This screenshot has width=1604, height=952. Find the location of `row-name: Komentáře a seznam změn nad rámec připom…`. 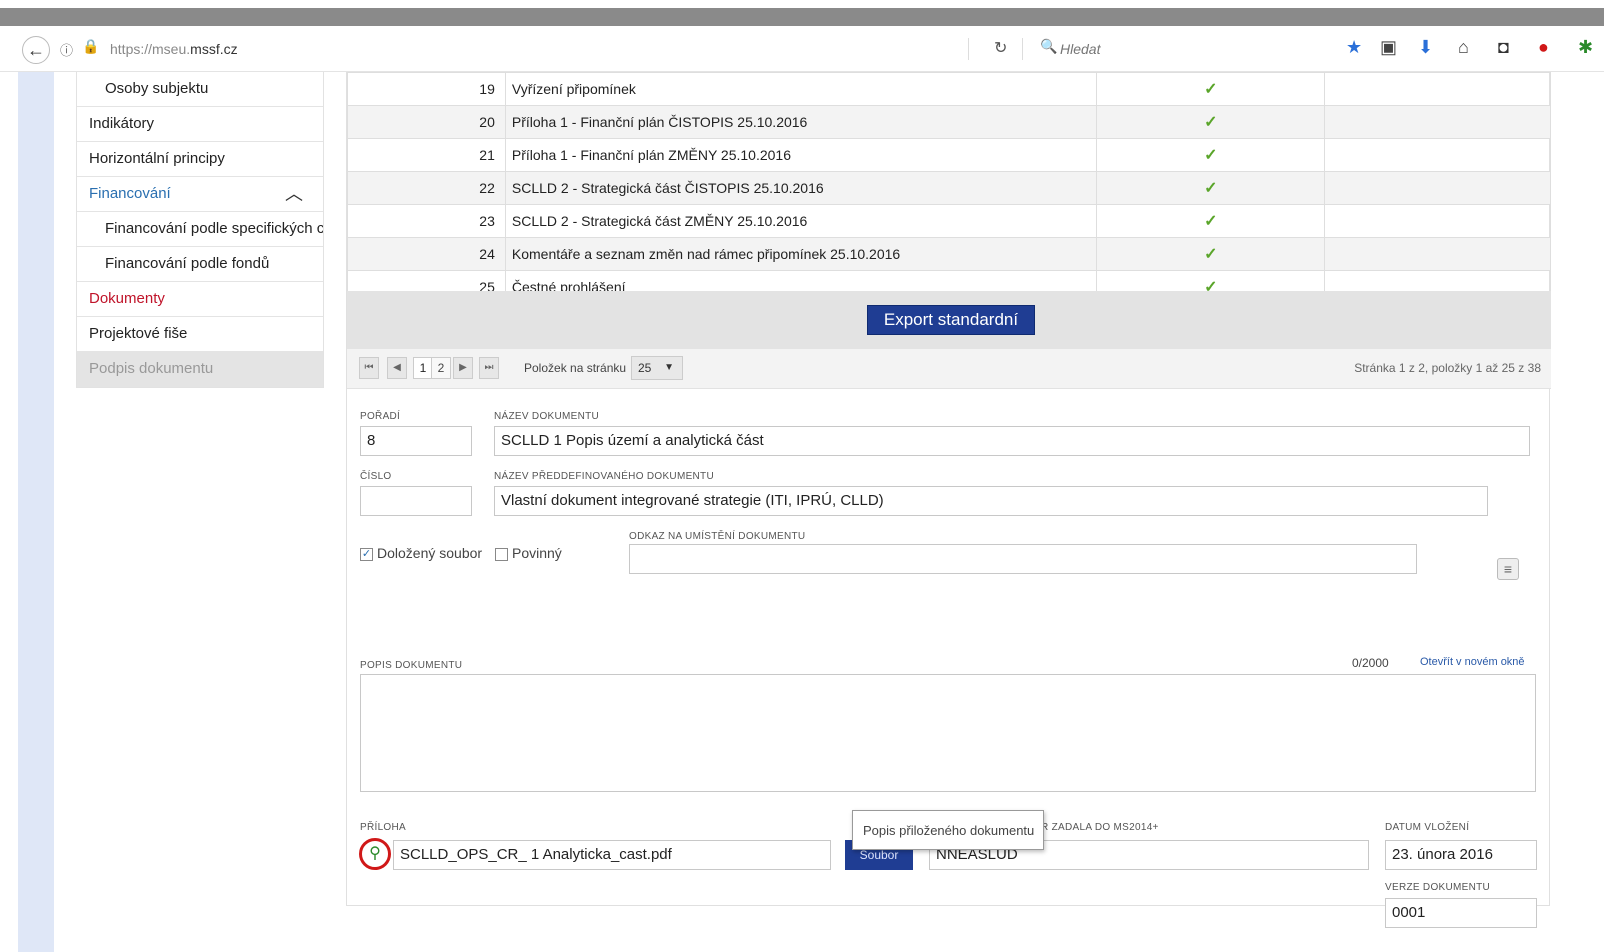

row-name: Komentáře a seznam změn nad rámec připom… is located at coordinates (801, 254).